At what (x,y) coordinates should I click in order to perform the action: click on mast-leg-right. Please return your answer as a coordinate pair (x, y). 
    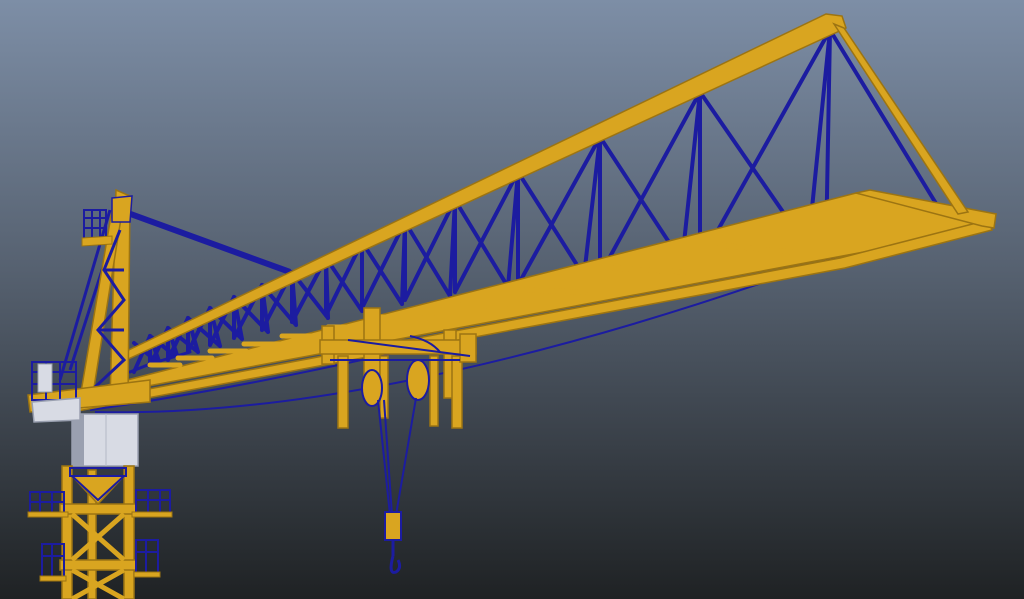
    Looking at the image, I should click on (129, 532).